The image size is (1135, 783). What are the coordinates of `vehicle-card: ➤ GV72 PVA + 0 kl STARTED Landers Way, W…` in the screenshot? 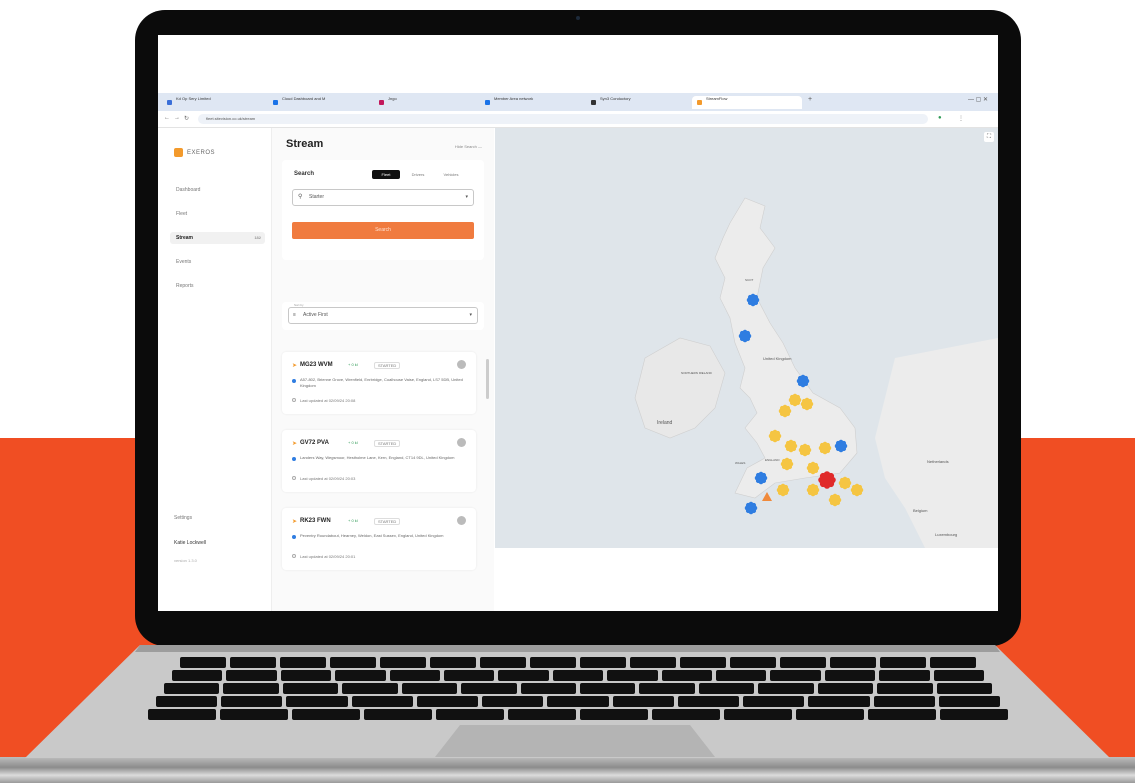 It's located at (379, 461).